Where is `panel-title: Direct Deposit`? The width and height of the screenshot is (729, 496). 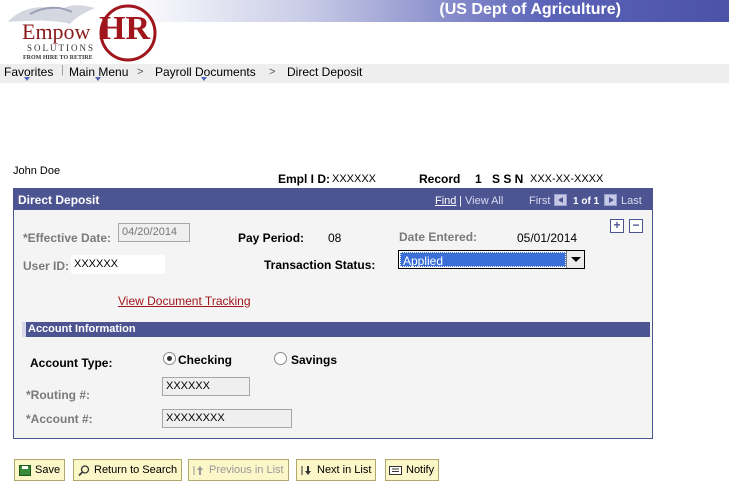
panel-title: Direct Deposit is located at coordinates (59, 200).